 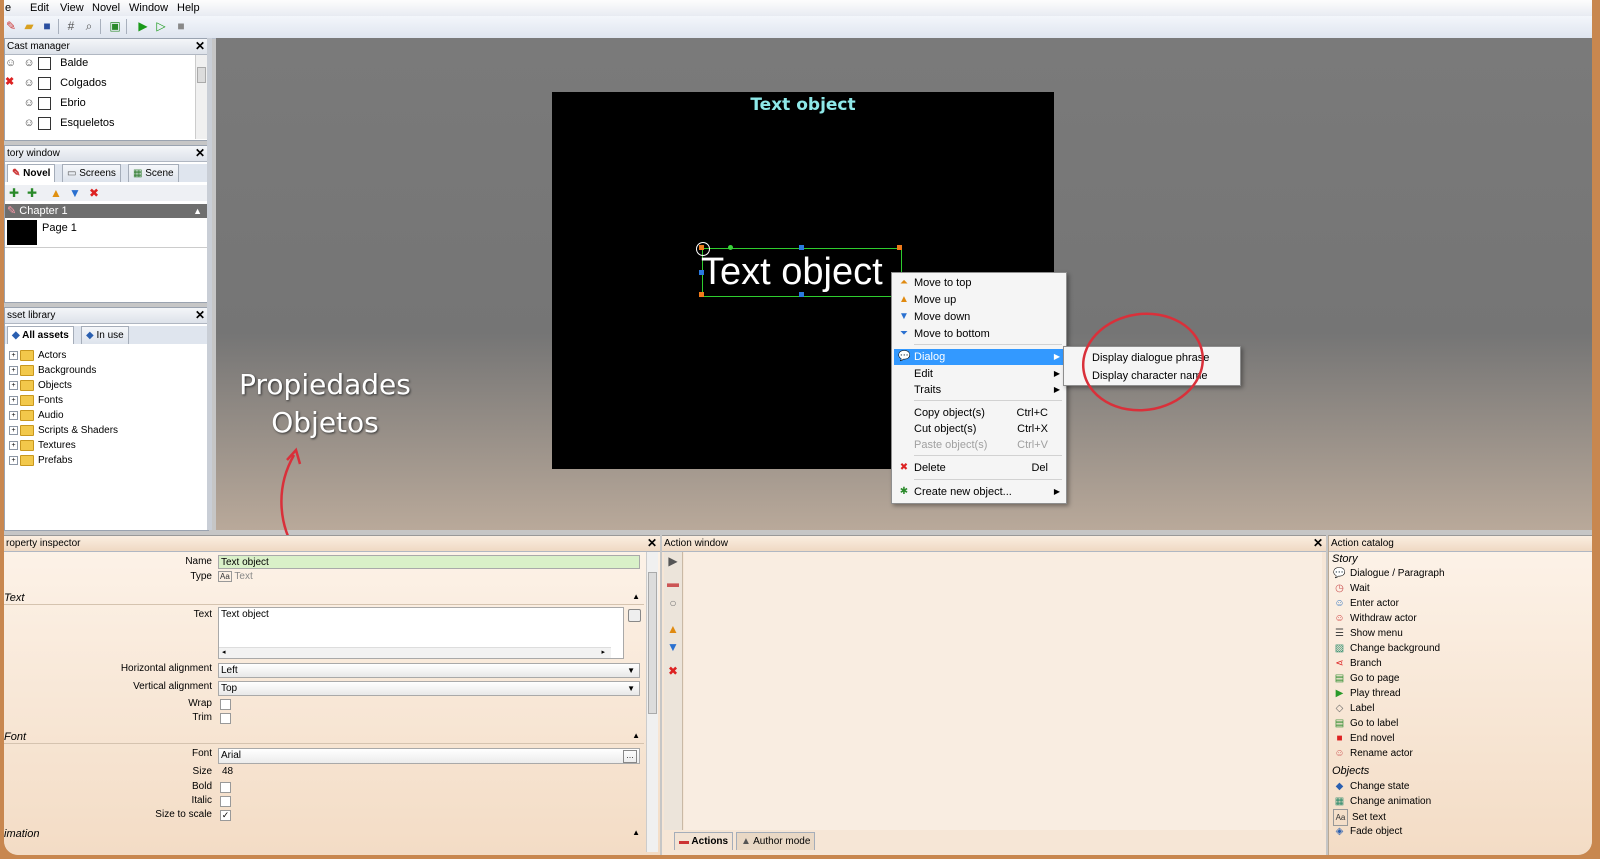 What do you see at coordinates (11, 26) in the screenshot?
I see `new-icon: ✎` at bounding box center [11, 26].